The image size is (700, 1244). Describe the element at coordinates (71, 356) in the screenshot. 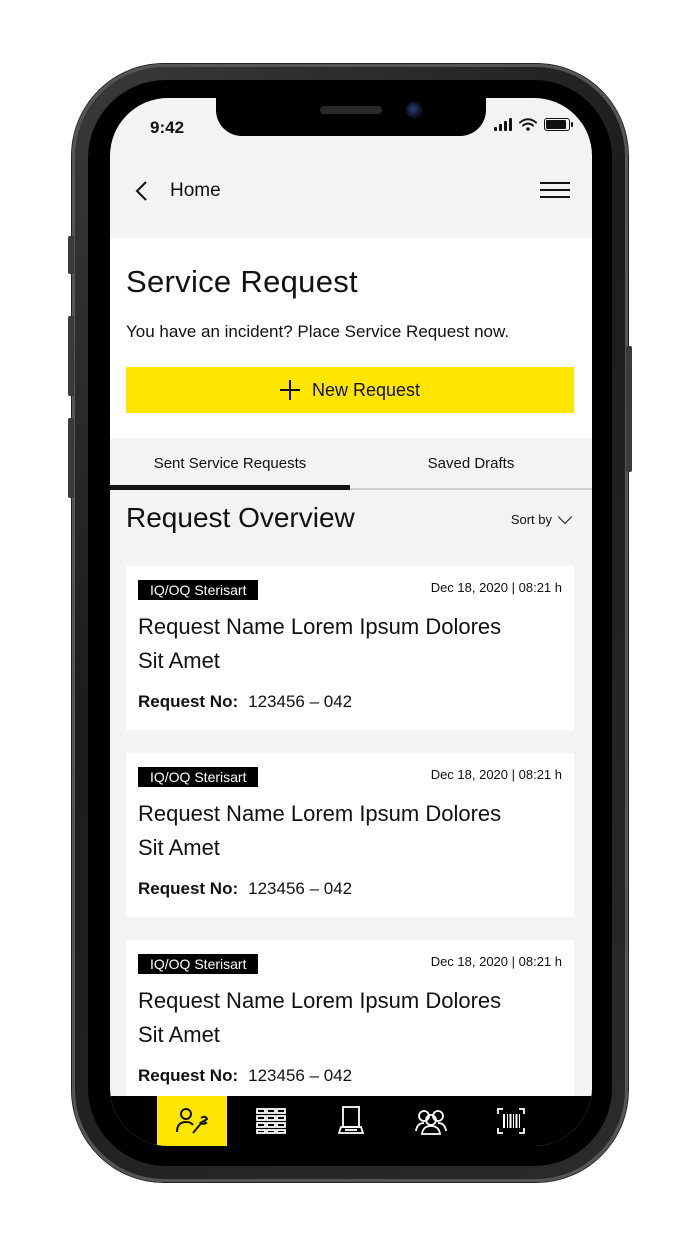

I see `volume-up-button` at that location.